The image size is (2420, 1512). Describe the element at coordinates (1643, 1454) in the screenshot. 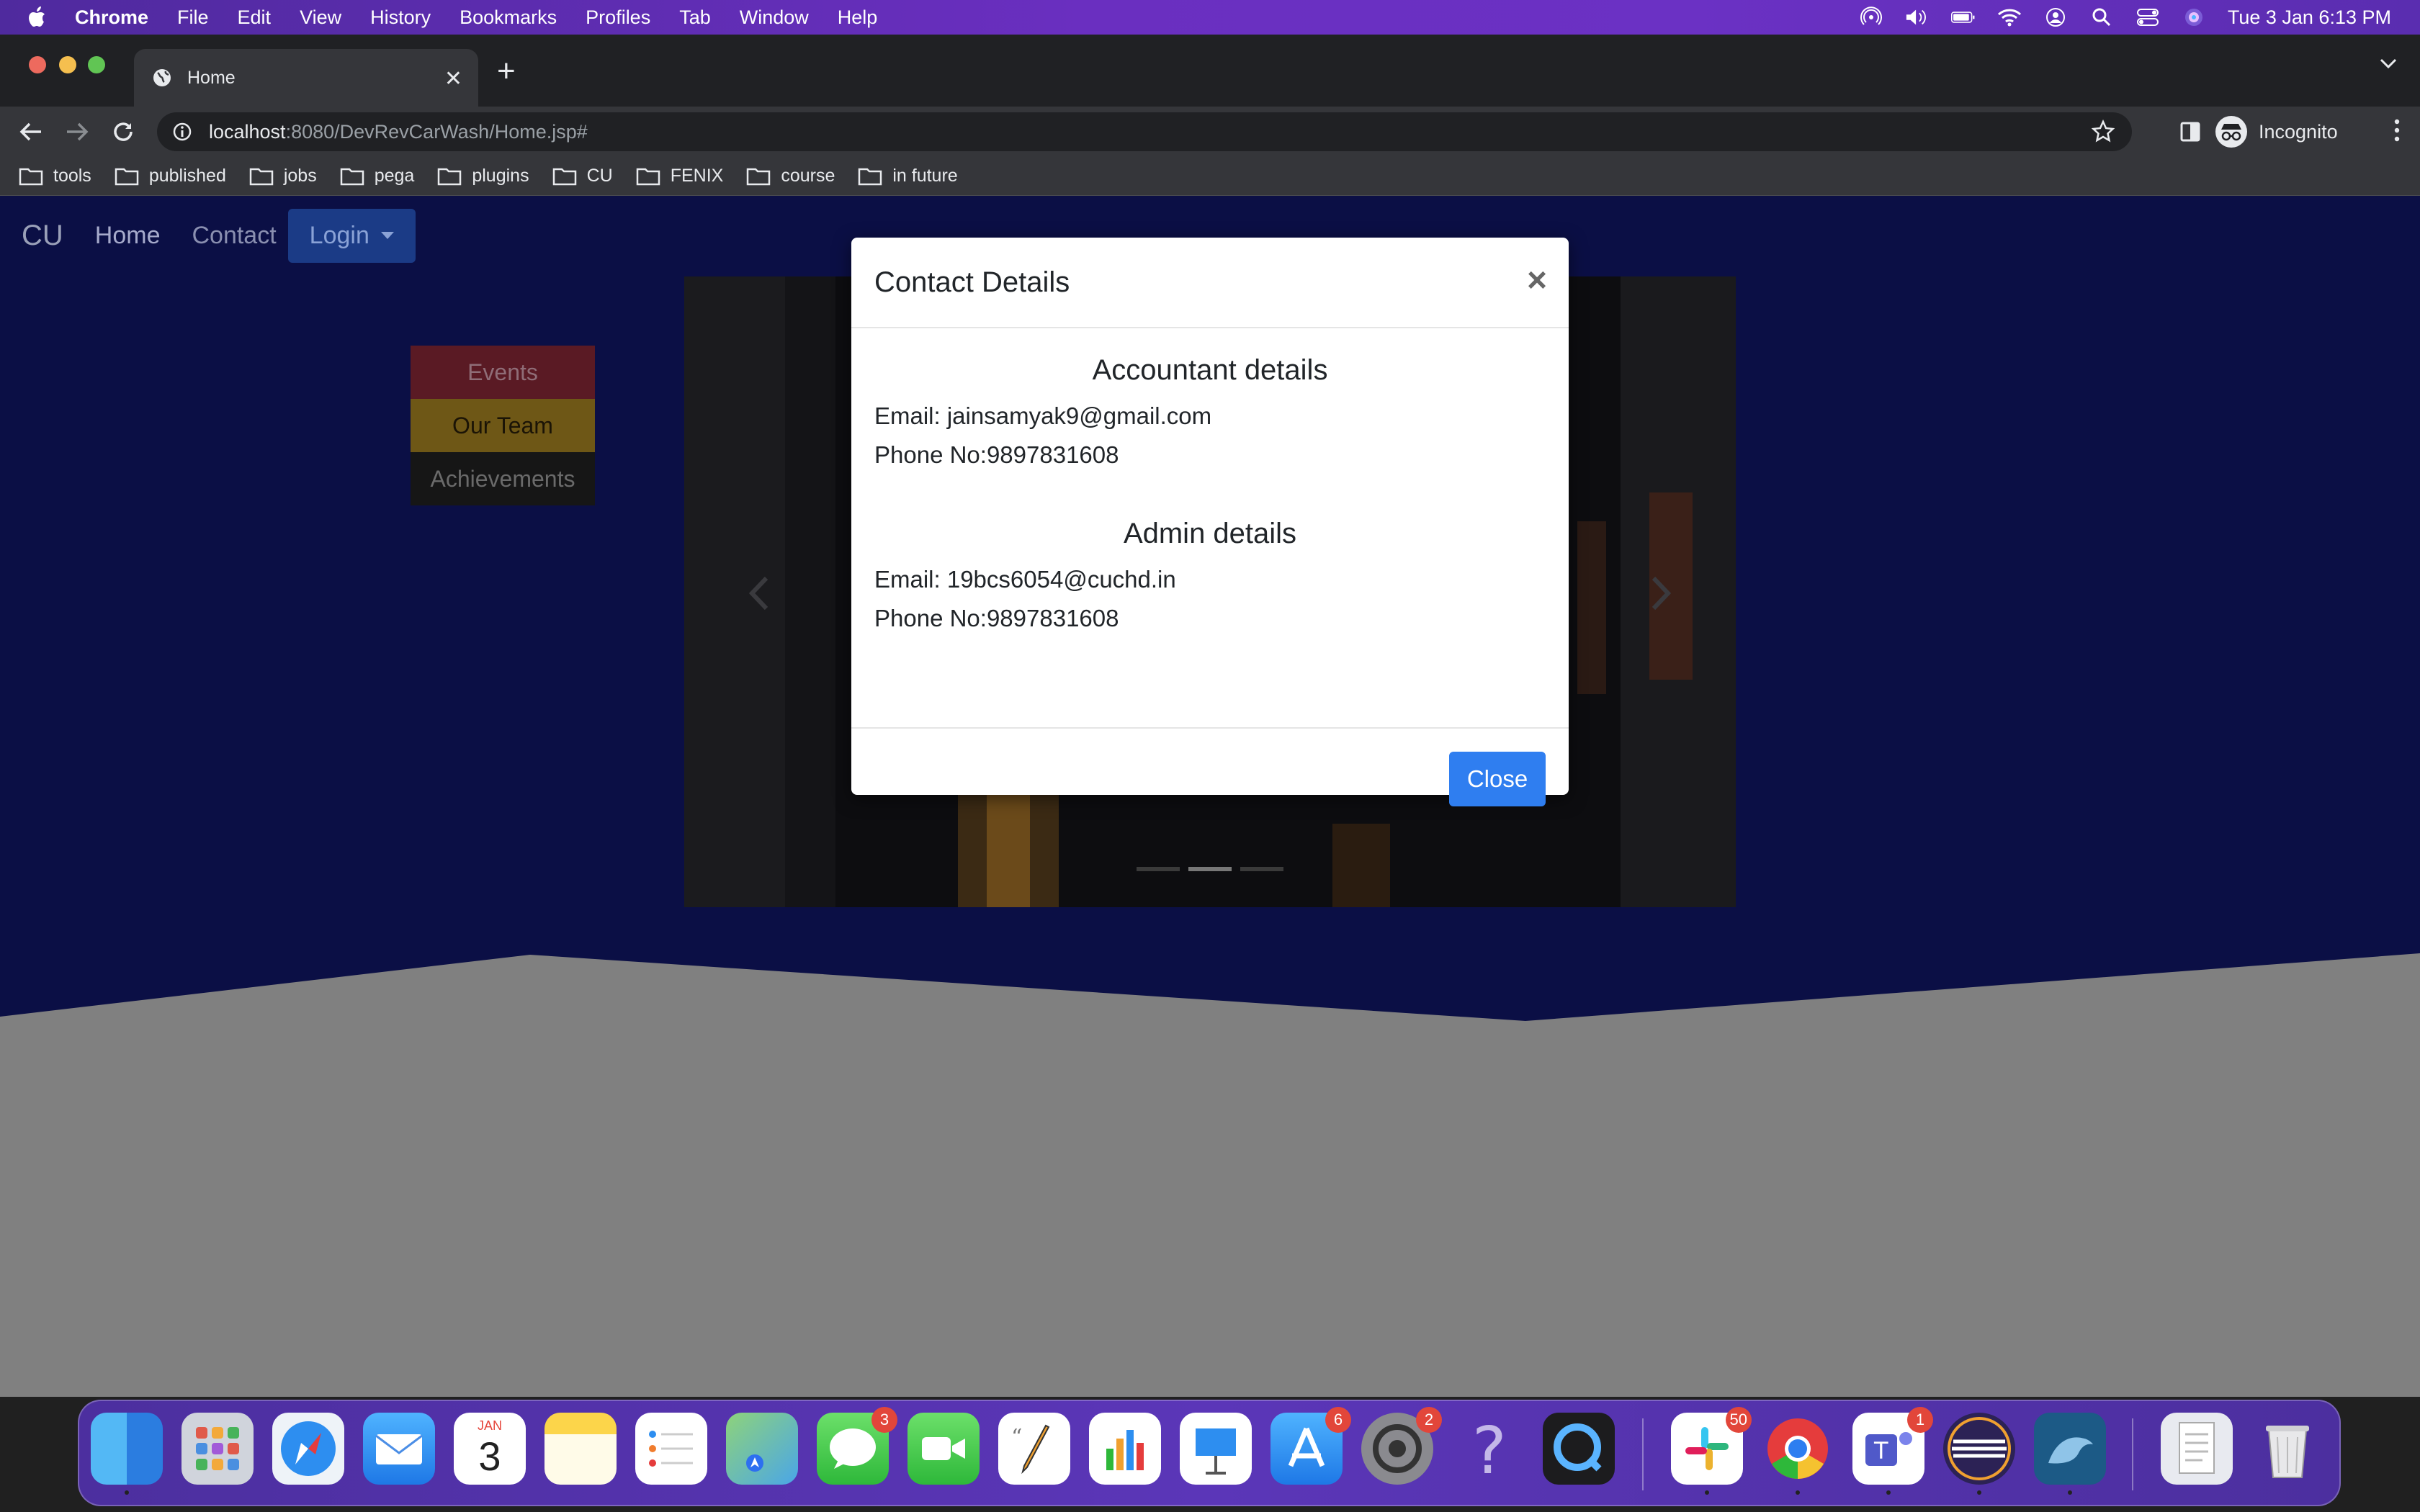

I see `dock-separator` at that location.